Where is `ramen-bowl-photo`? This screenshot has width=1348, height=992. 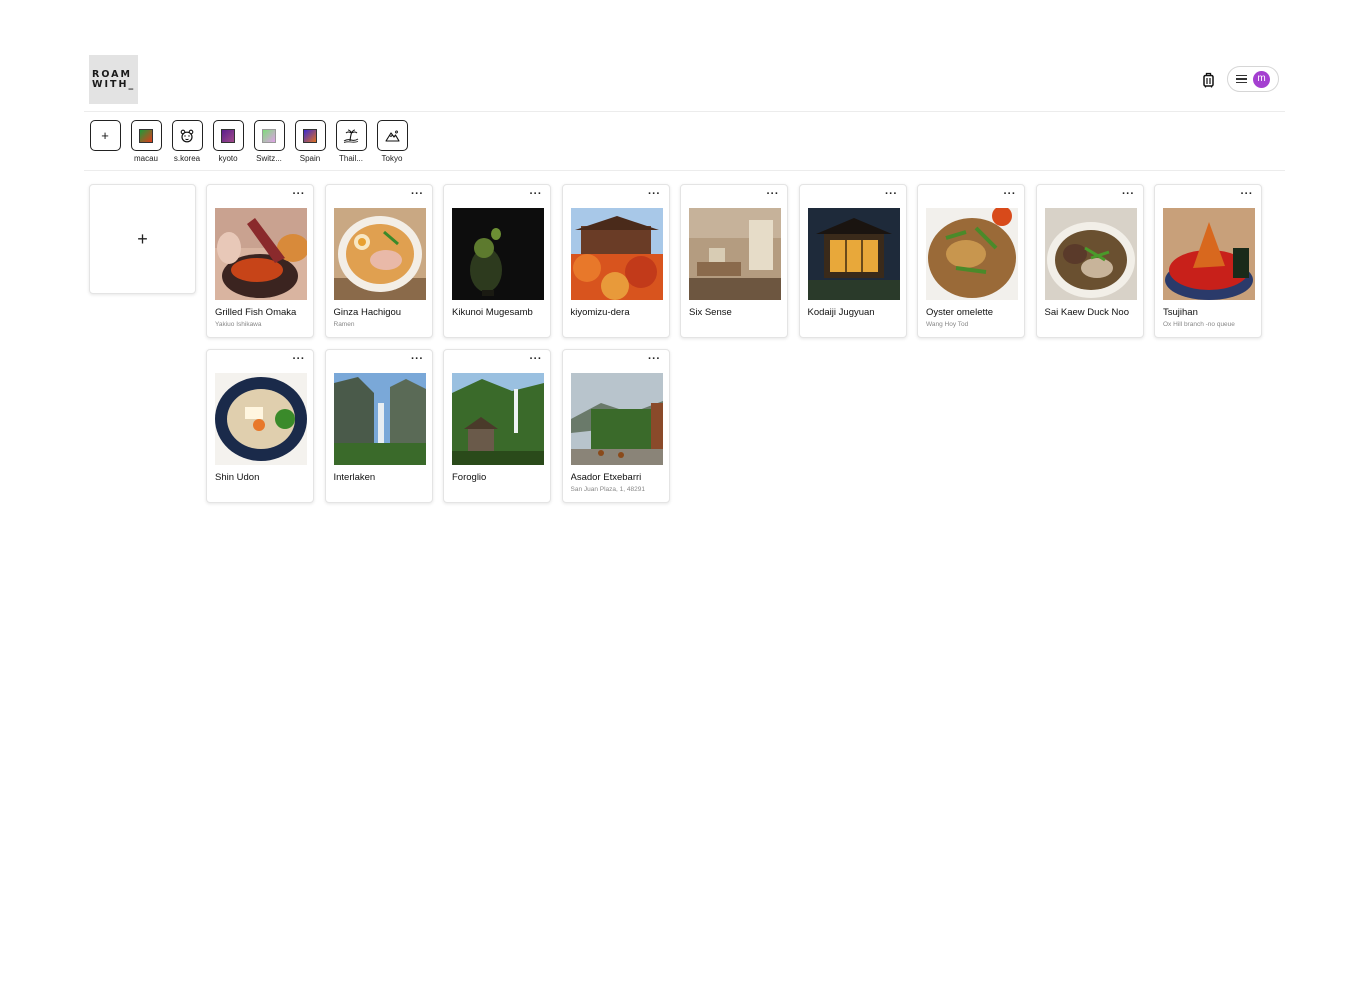
ramen-bowl-photo is located at coordinates (379, 254).